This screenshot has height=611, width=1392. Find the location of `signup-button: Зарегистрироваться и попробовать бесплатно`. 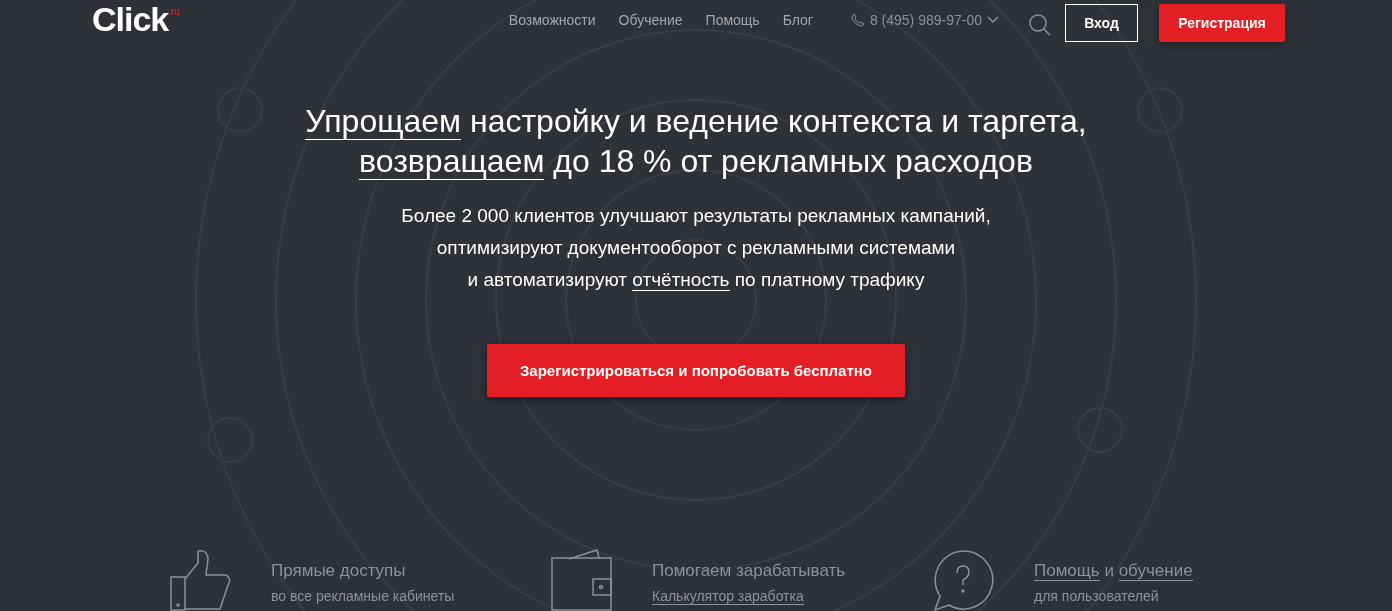

signup-button: Зарегистрироваться и попробовать бесплатно is located at coordinates (696, 370).